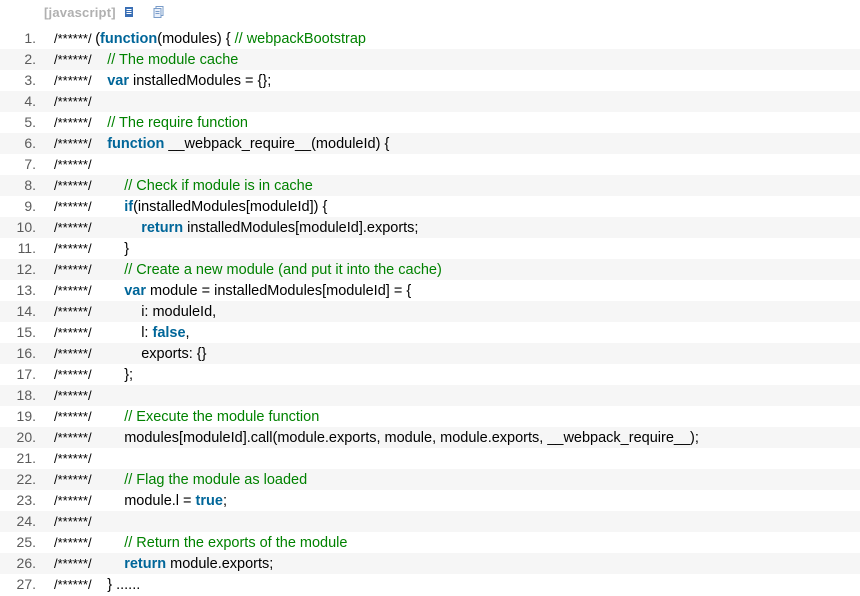 The image size is (860, 596). I want to click on code-plain: };, so click(129, 375).